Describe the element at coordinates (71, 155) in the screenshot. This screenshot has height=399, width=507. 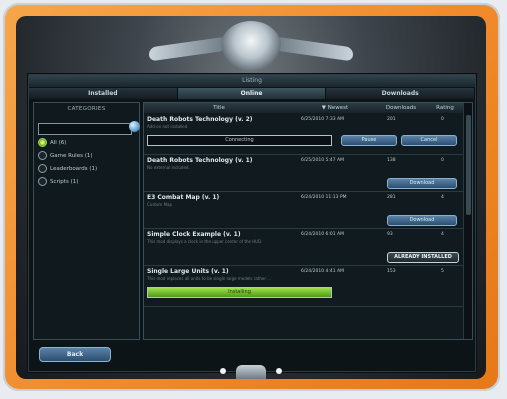
I see `category-label: Game Rules (1)` at that location.